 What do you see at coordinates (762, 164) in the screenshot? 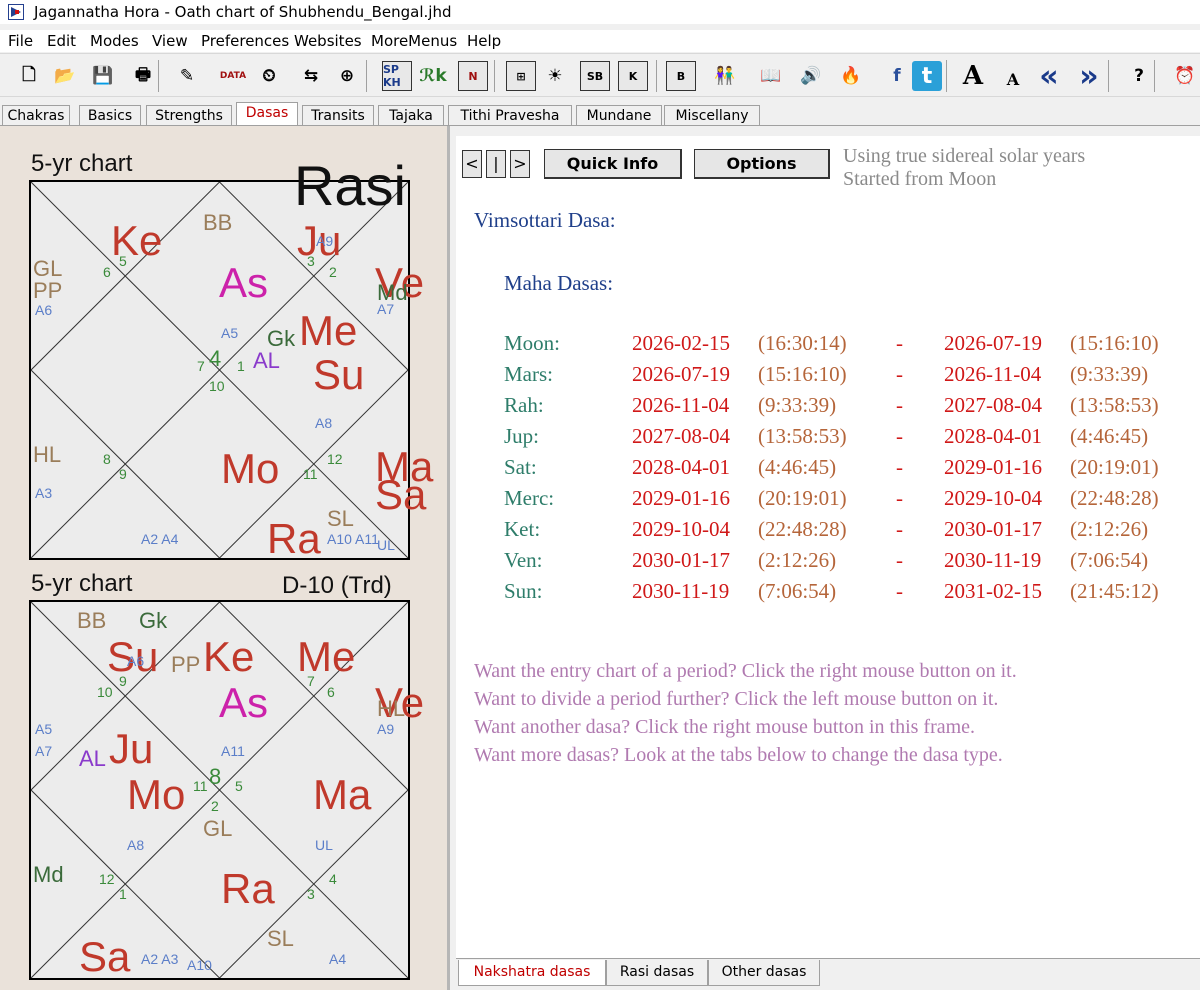
I see `options-button: Options` at bounding box center [762, 164].